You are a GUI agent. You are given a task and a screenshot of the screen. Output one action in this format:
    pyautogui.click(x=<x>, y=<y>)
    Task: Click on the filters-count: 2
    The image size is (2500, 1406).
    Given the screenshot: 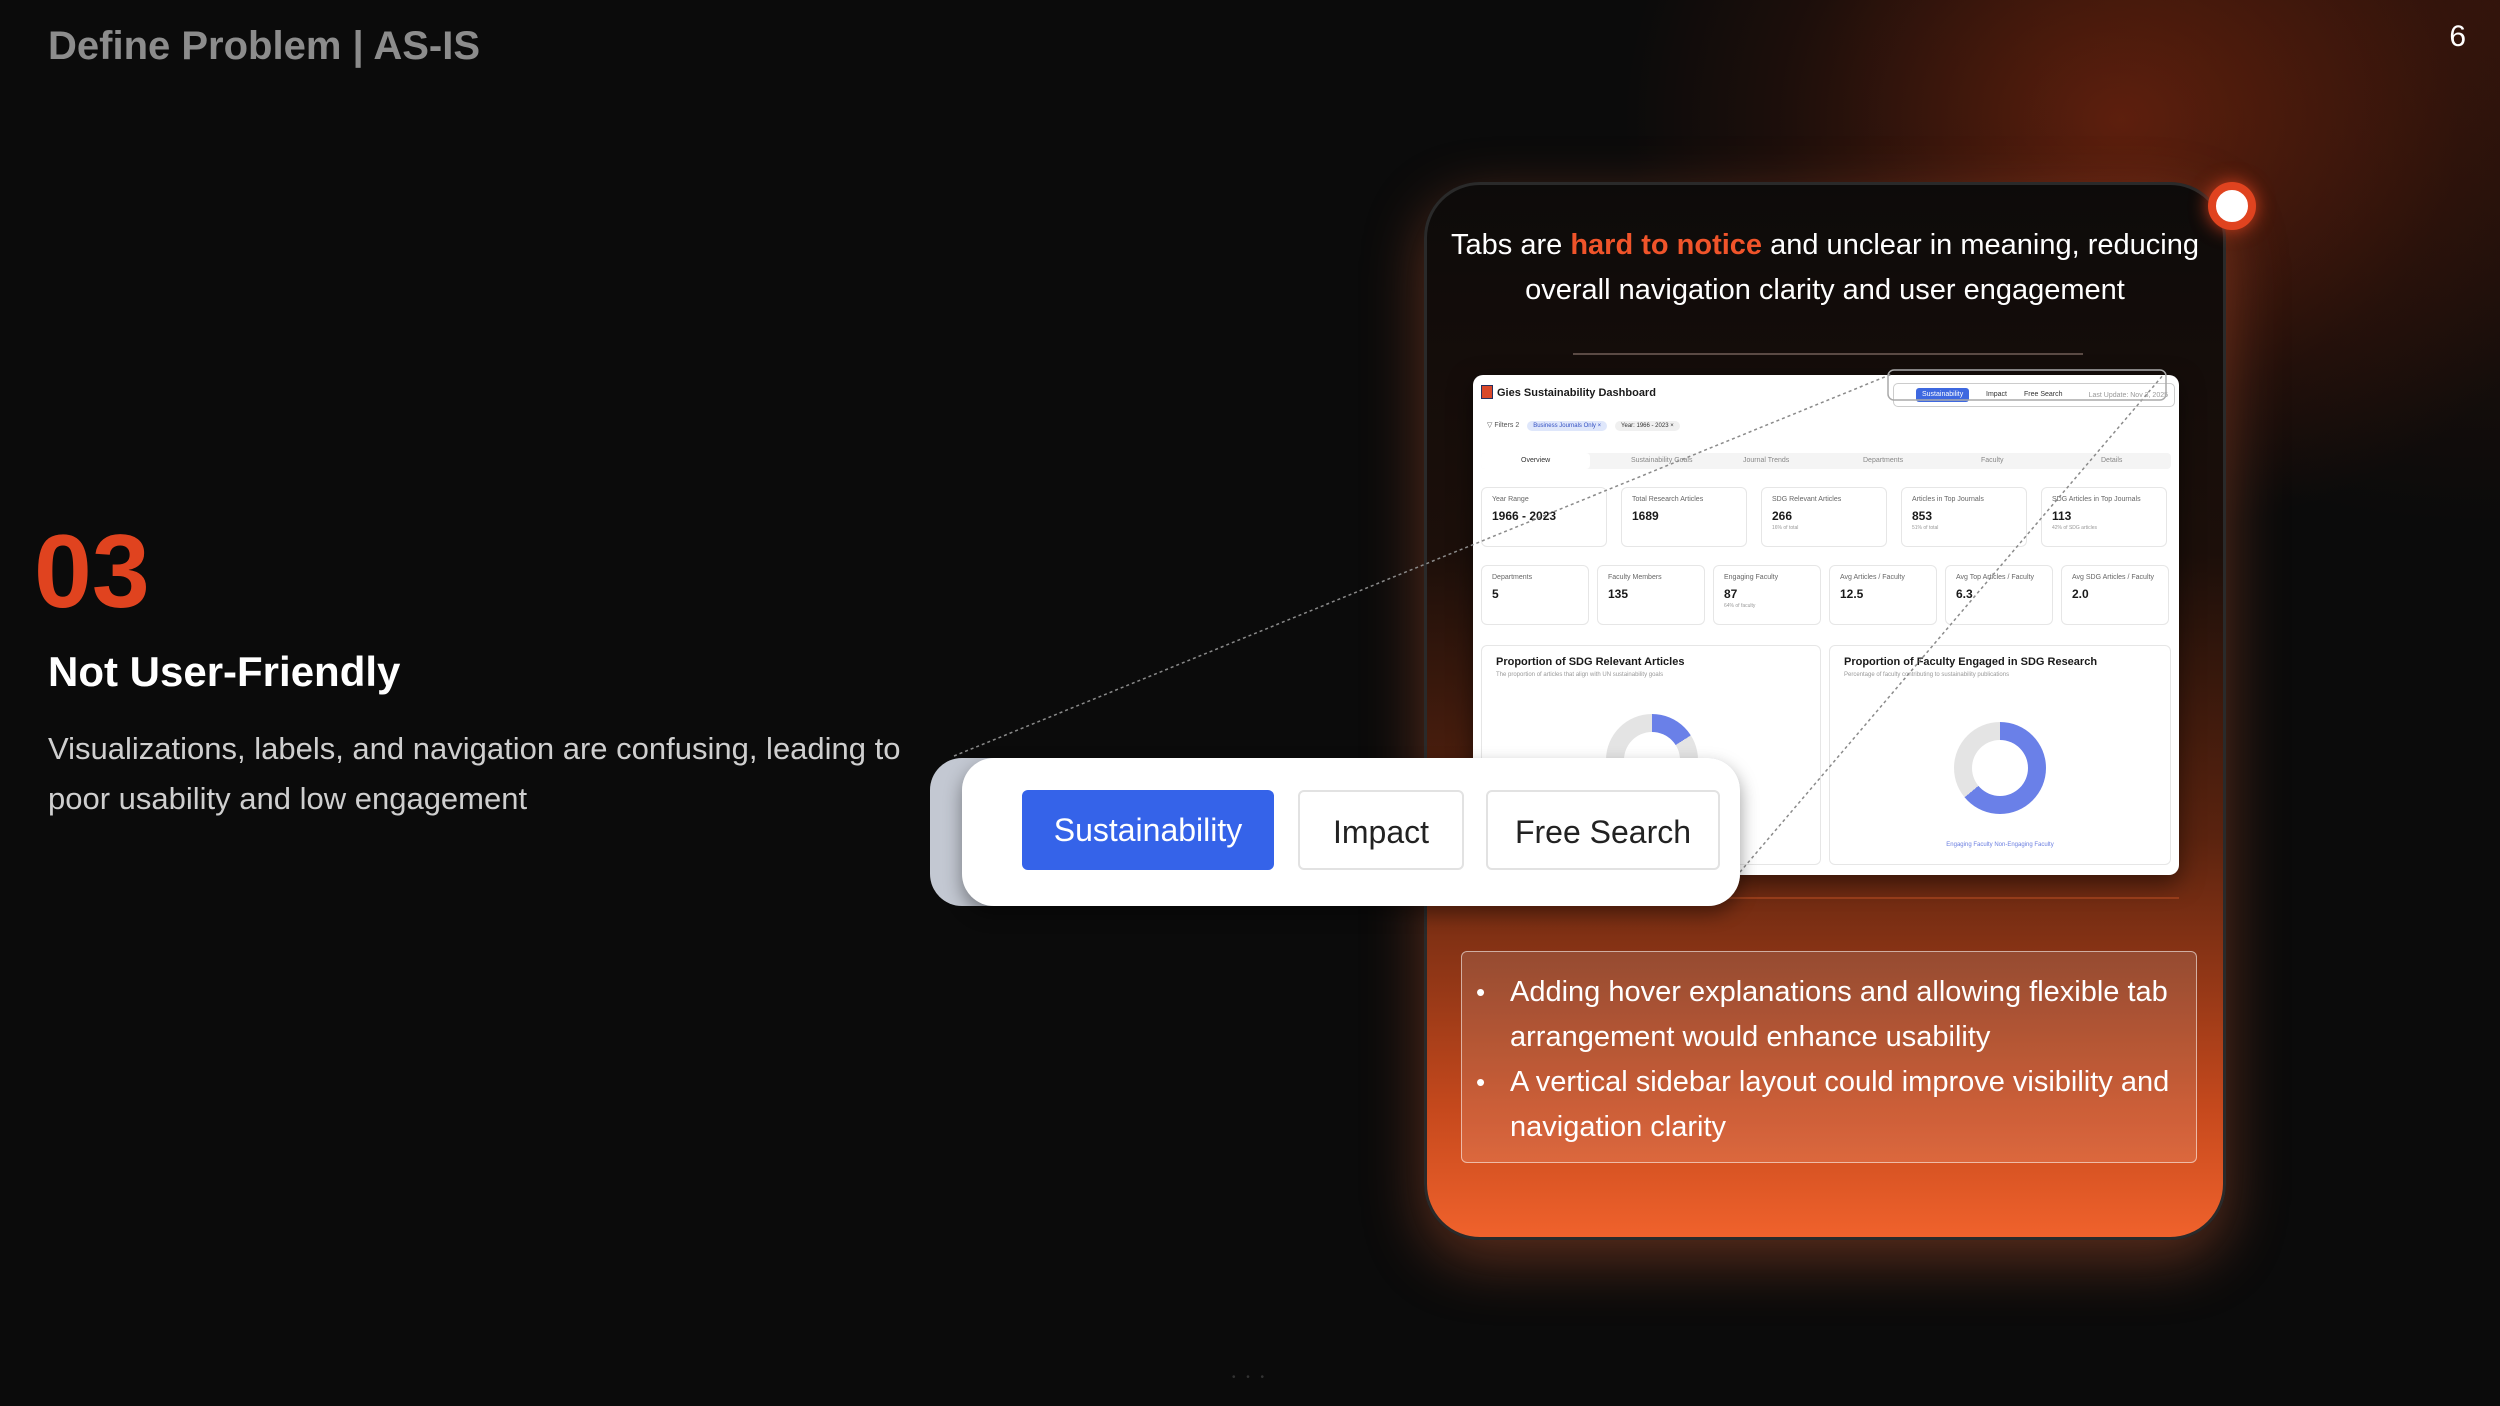 What is the action you would take?
    pyautogui.click(x=1517, y=425)
    